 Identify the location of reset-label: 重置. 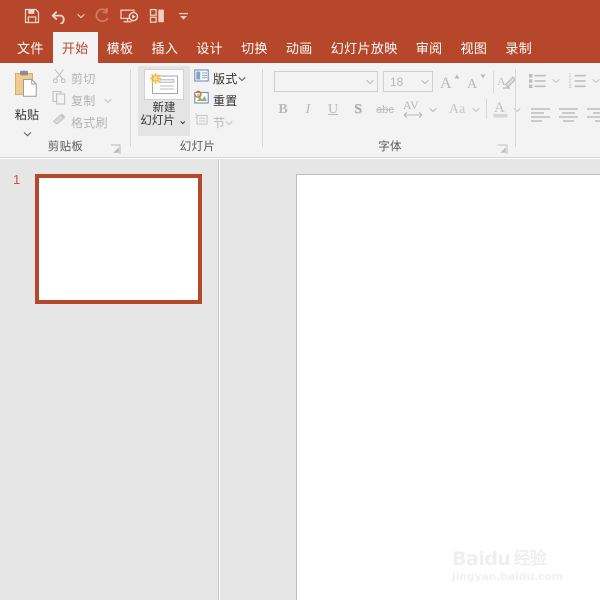
(225, 100).